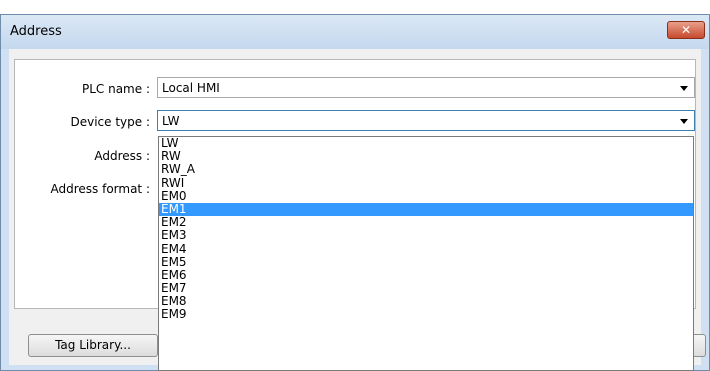 The height and width of the screenshot is (371, 710). What do you see at coordinates (426, 143) in the screenshot?
I see `dropdown-option: LW` at bounding box center [426, 143].